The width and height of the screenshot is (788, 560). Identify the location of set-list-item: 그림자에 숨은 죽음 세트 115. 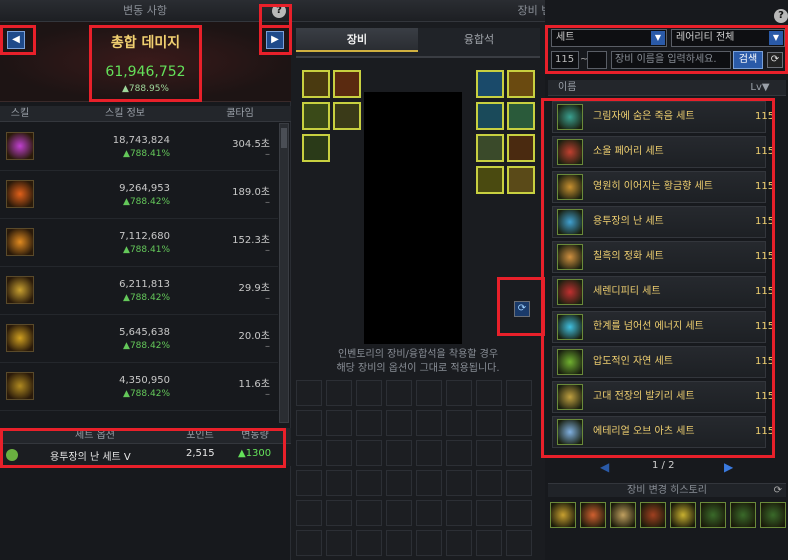
(663, 117).